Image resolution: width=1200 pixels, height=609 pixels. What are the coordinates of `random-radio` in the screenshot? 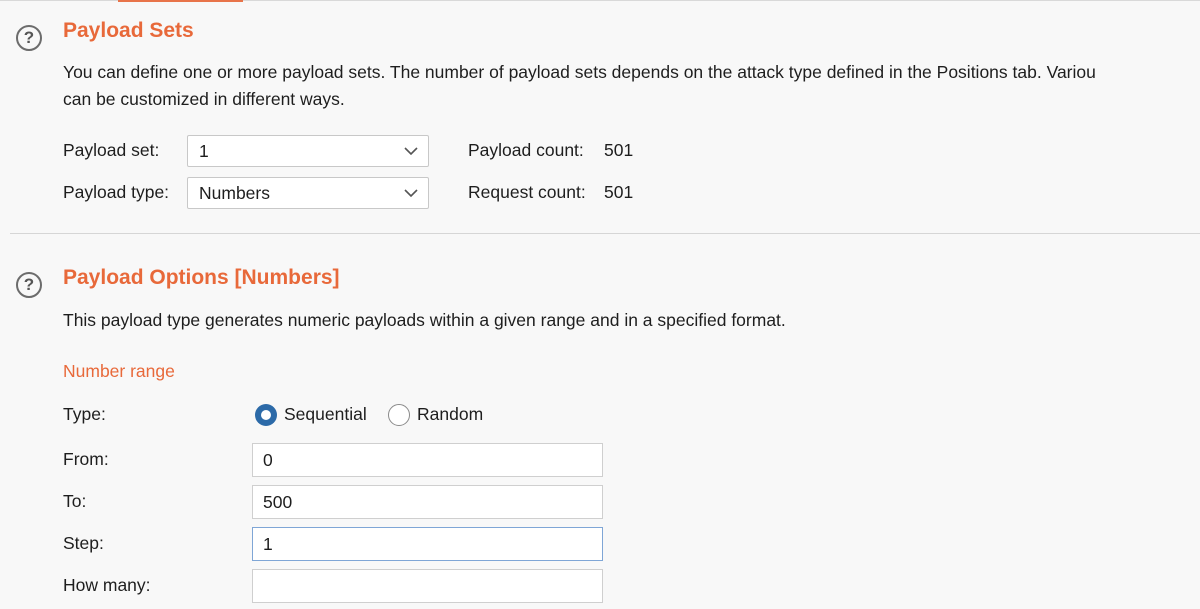 It's located at (399, 415).